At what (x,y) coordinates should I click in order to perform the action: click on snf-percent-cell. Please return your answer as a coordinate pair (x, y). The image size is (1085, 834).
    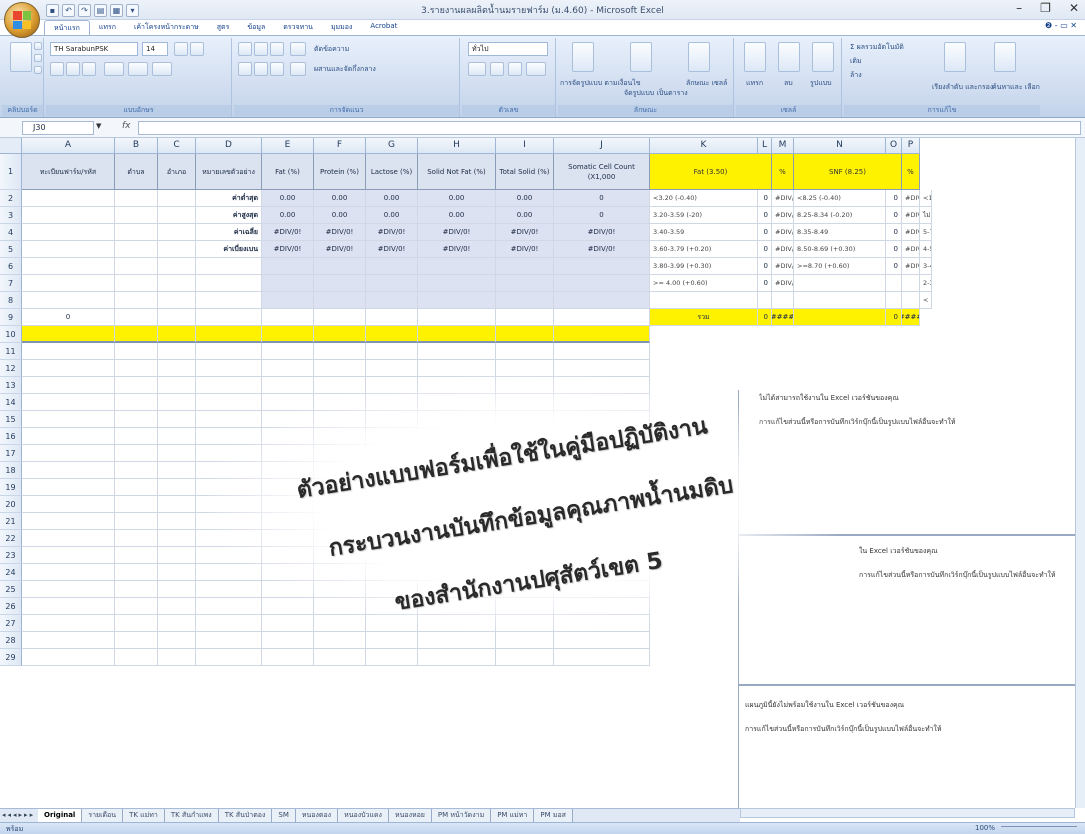
    Looking at the image, I should click on (911, 300).